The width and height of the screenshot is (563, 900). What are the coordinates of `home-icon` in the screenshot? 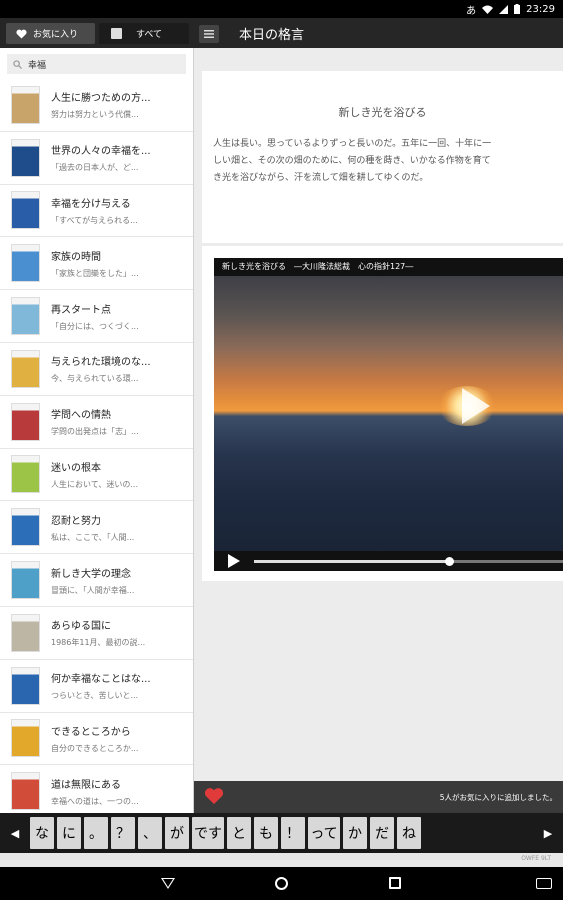 It's located at (281, 883).